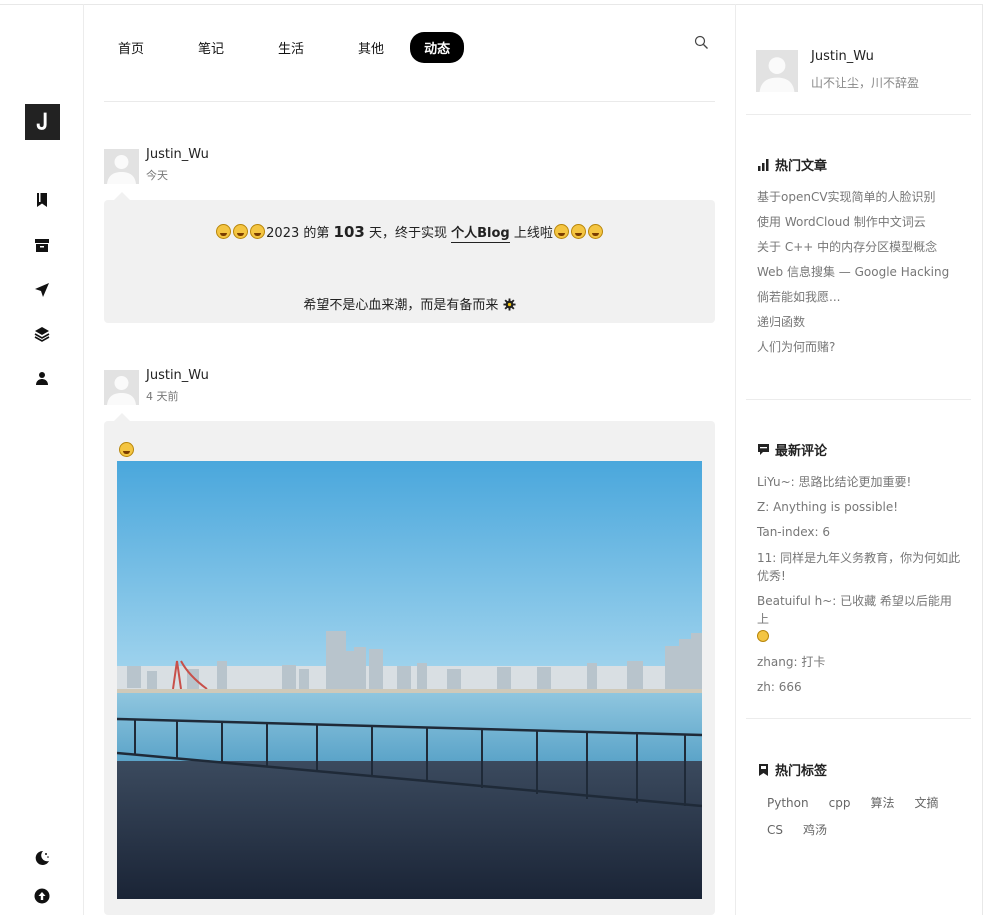 This screenshot has height=915, width=984. I want to click on post-text: 2023 的第, so click(300, 233).